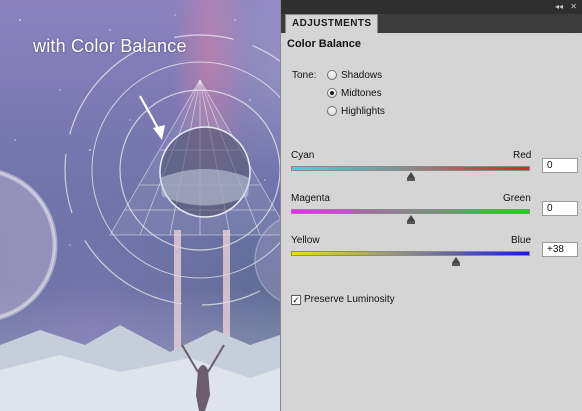 Image resolution: width=582 pixels, height=411 pixels. Describe the element at coordinates (410, 211) in the screenshot. I see `magenta-green-slider-track` at that location.